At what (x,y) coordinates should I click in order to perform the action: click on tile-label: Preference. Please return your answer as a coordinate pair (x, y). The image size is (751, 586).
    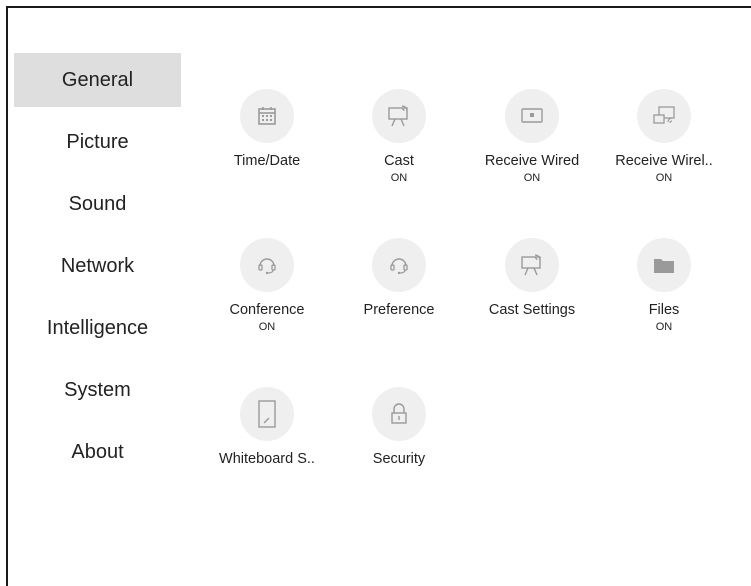
    Looking at the image, I should click on (399, 310).